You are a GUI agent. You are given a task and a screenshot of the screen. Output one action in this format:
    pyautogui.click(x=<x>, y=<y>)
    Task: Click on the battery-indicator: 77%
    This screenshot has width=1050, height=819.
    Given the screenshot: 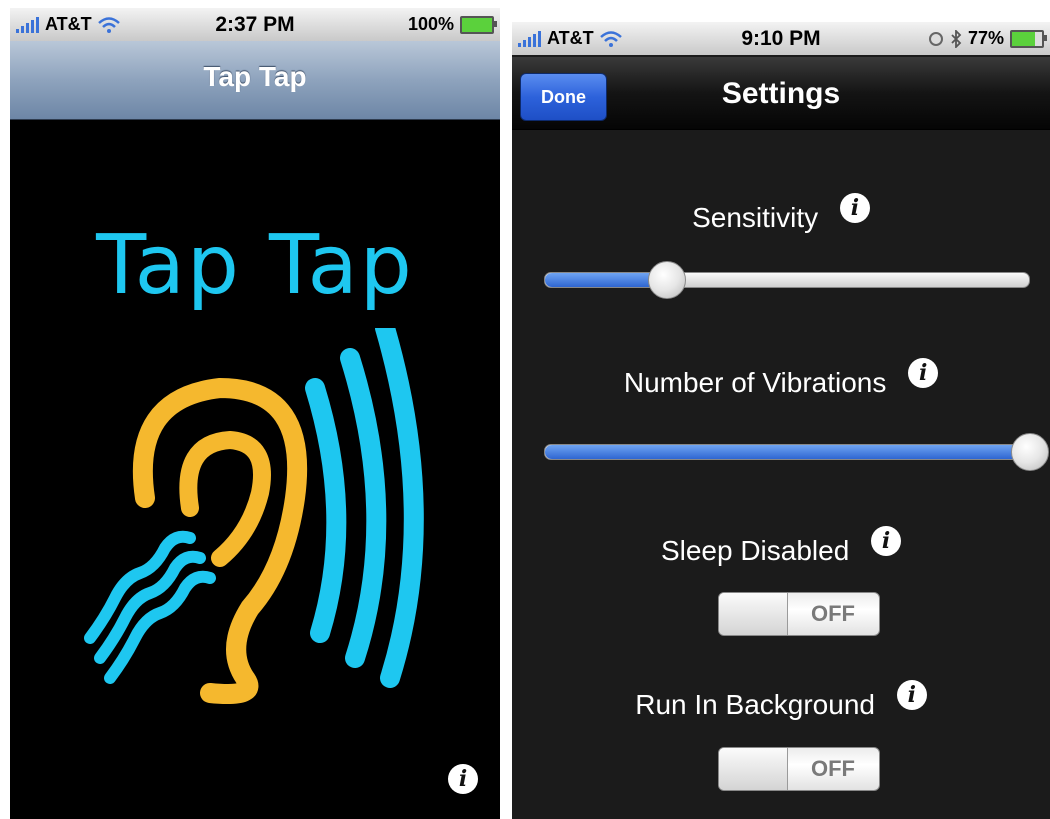 What is the action you would take?
    pyautogui.click(x=987, y=38)
    